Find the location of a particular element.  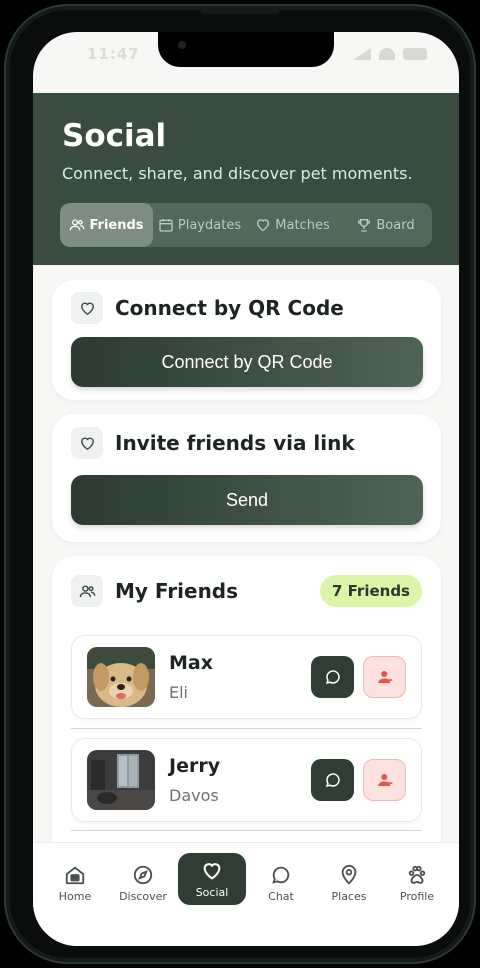

nav-social: Social is located at coordinates (212, 879).